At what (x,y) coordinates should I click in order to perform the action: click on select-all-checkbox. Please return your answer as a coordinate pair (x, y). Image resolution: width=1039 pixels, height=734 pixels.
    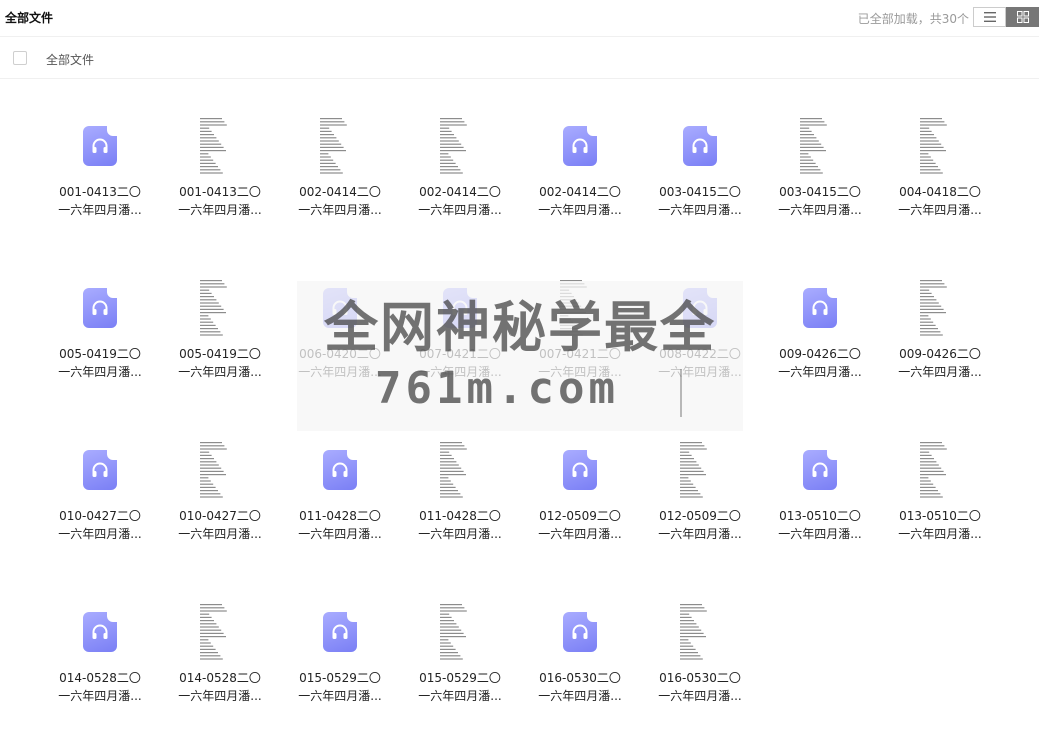
    Looking at the image, I should click on (20, 58).